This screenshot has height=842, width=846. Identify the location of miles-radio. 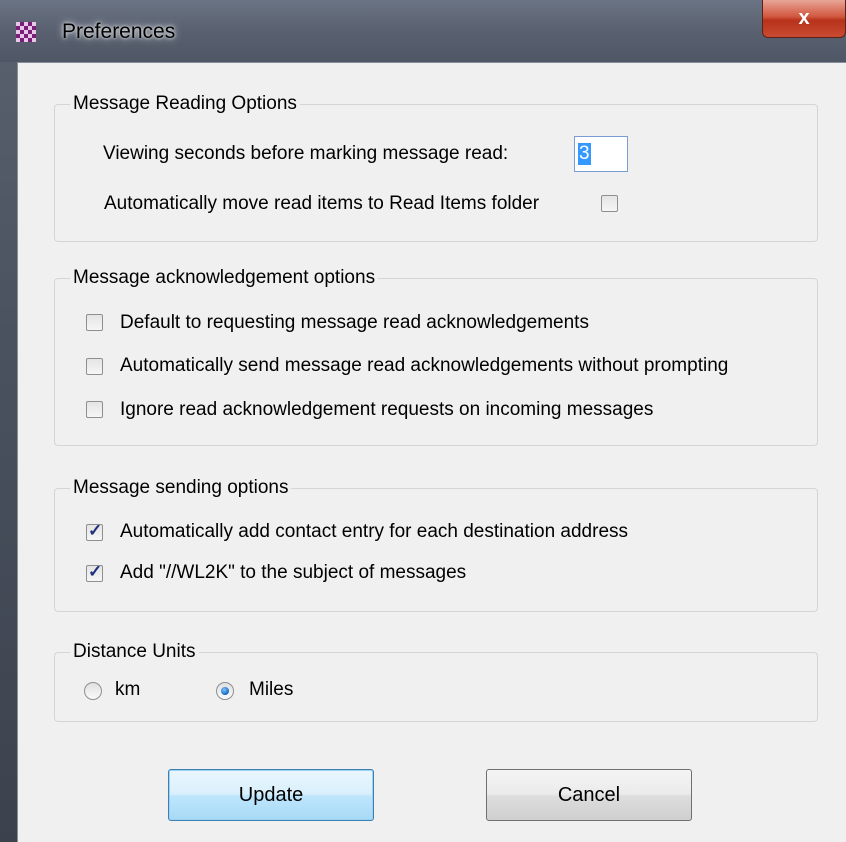
(225, 691).